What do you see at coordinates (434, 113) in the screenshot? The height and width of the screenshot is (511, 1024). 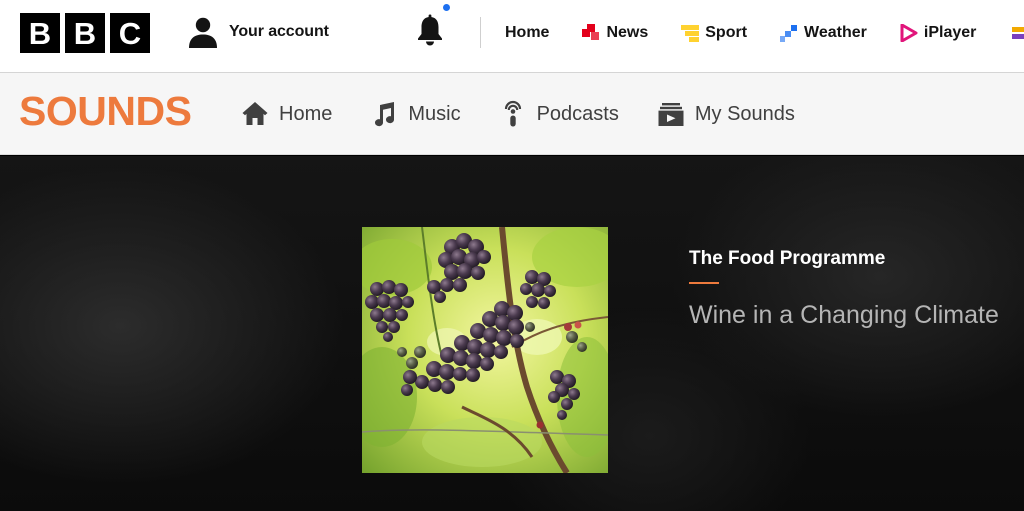 I see `sounds-nav-music-label: Music` at bounding box center [434, 113].